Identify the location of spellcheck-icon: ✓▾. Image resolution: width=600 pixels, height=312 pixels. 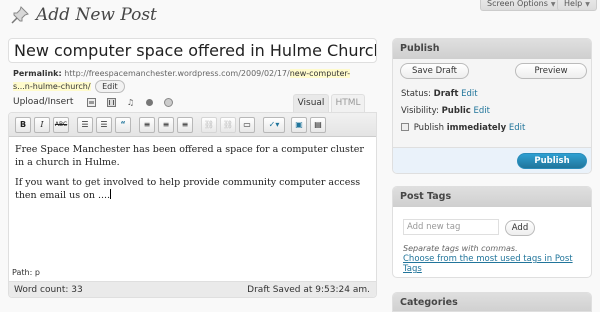
(274, 125).